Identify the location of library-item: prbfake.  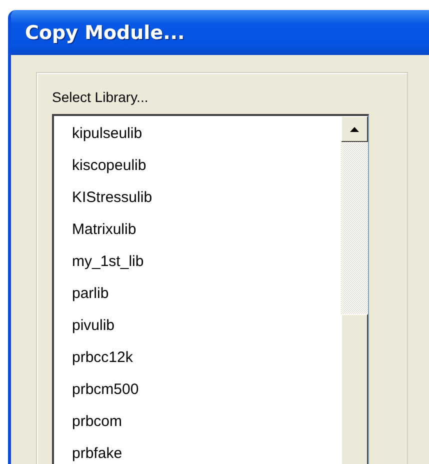
(97, 451).